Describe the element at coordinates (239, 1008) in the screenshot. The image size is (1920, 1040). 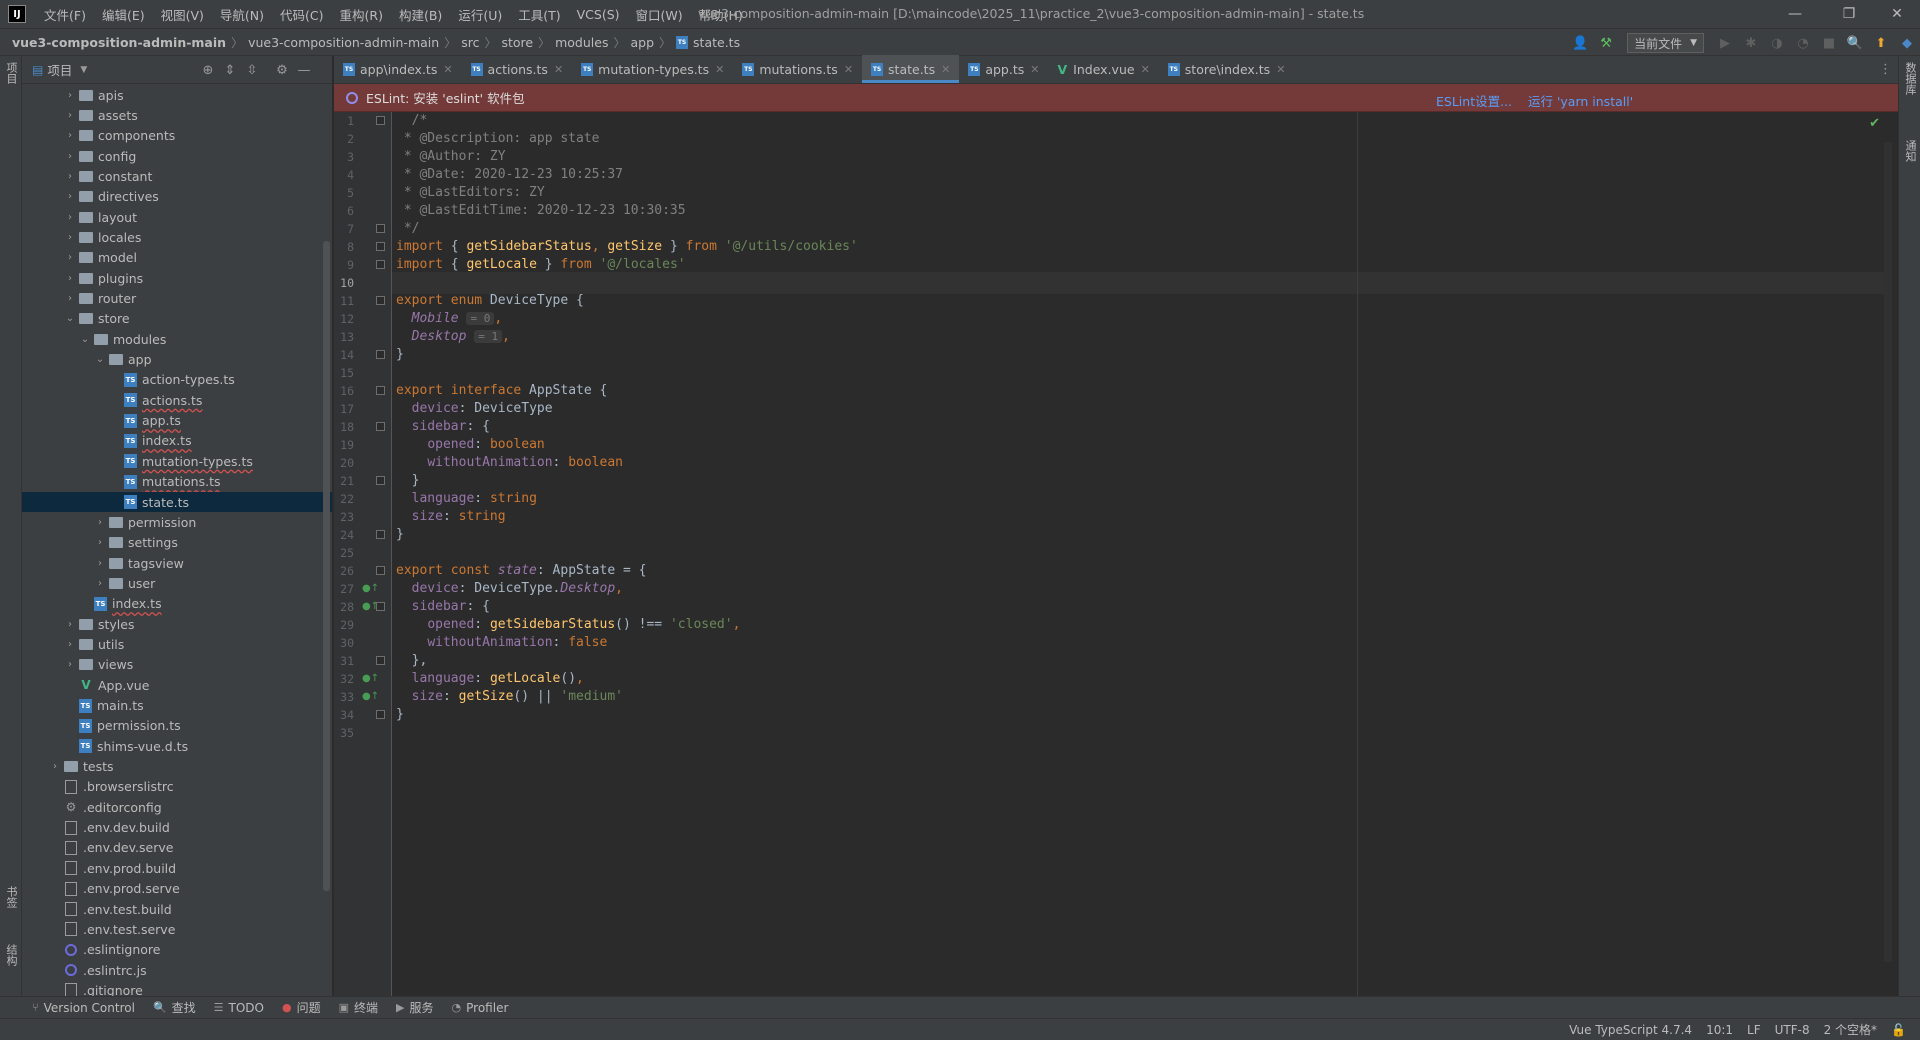
I see `bottom-tool-button: ☰ TODO` at that location.